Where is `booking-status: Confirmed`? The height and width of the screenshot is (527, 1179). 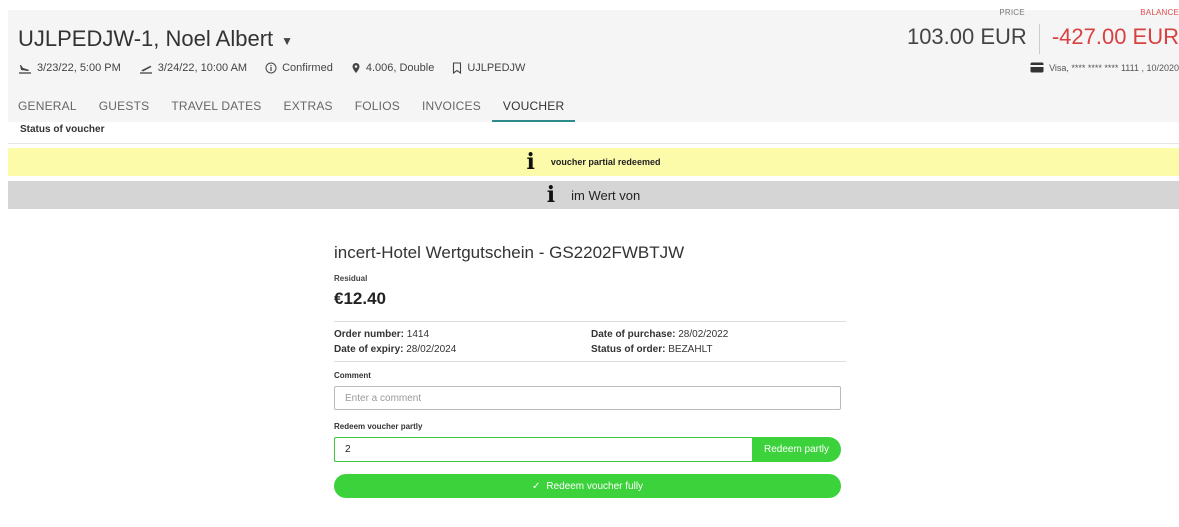
booking-status: Confirmed is located at coordinates (307, 68).